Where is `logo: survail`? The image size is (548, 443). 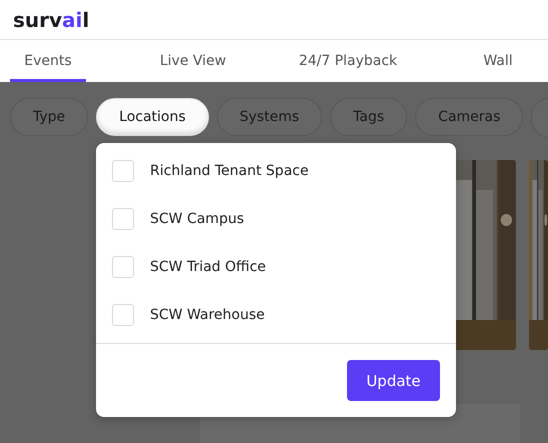 logo: survail is located at coordinates (51, 20).